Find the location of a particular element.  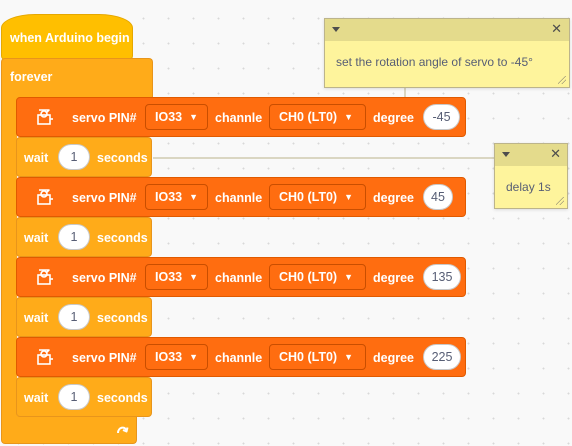

hat-label: when Arduino begin is located at coordinates (70, 38).